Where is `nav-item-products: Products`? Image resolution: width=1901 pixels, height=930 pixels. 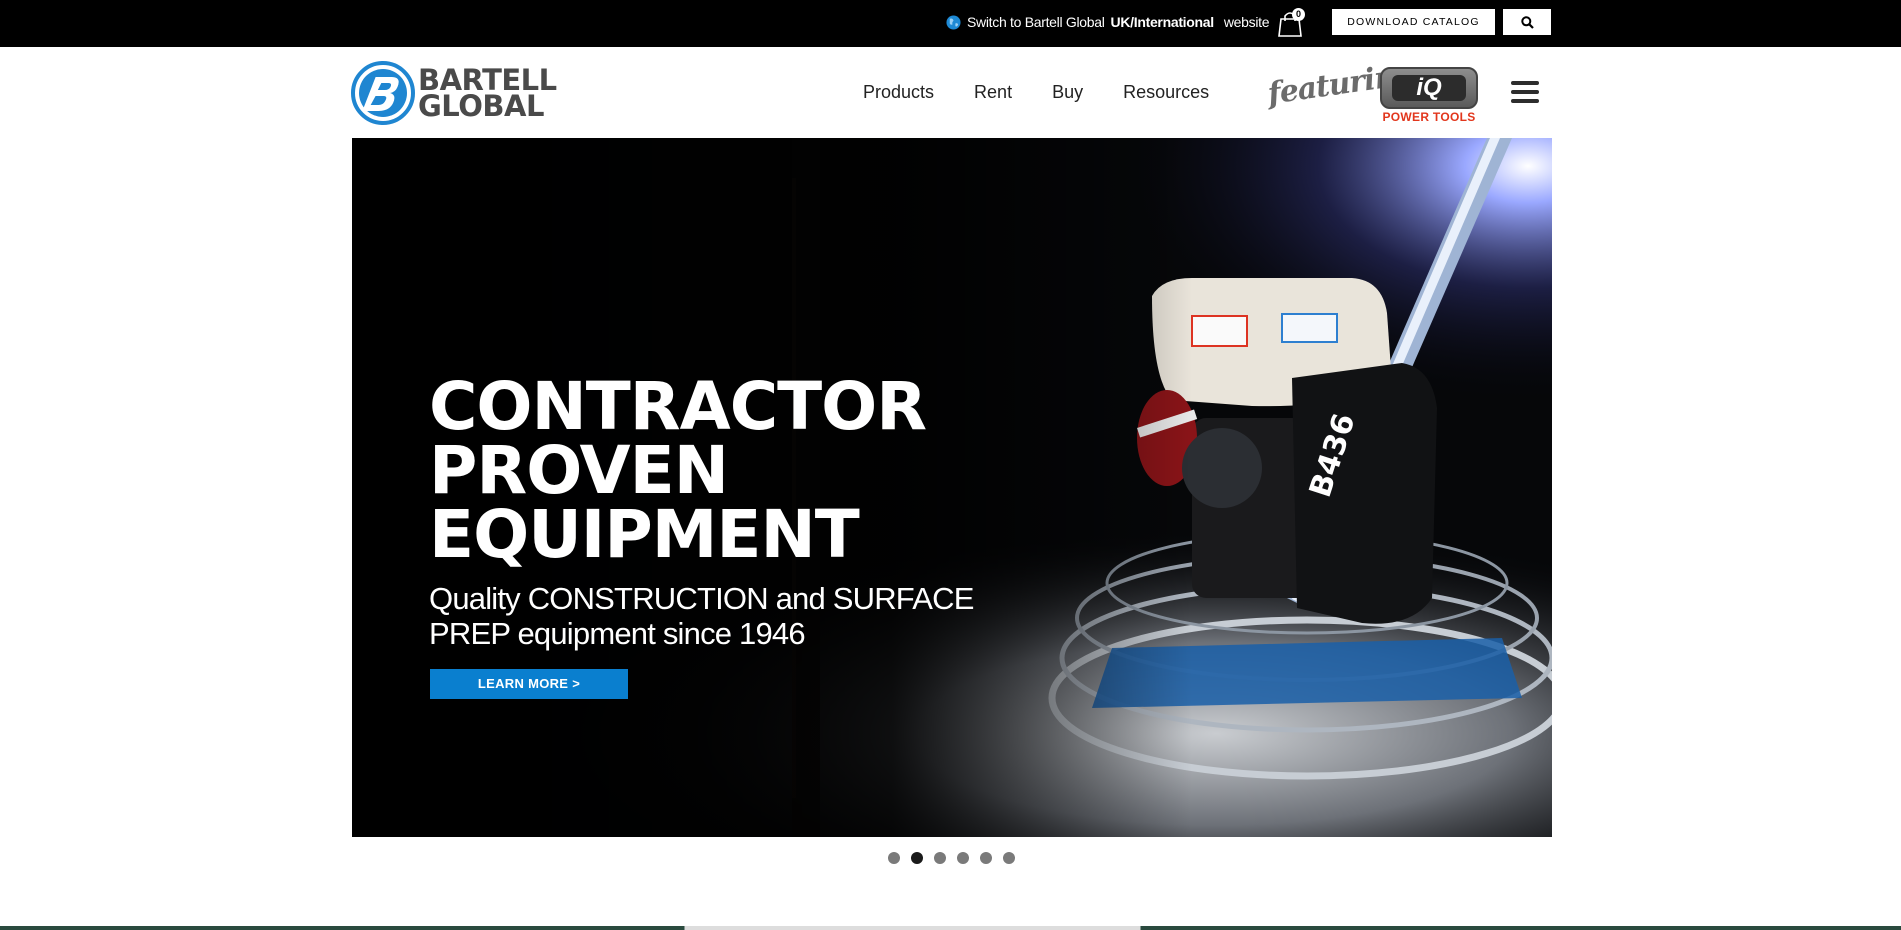
nav-item-products: Products is located at coordinates (898, 92).